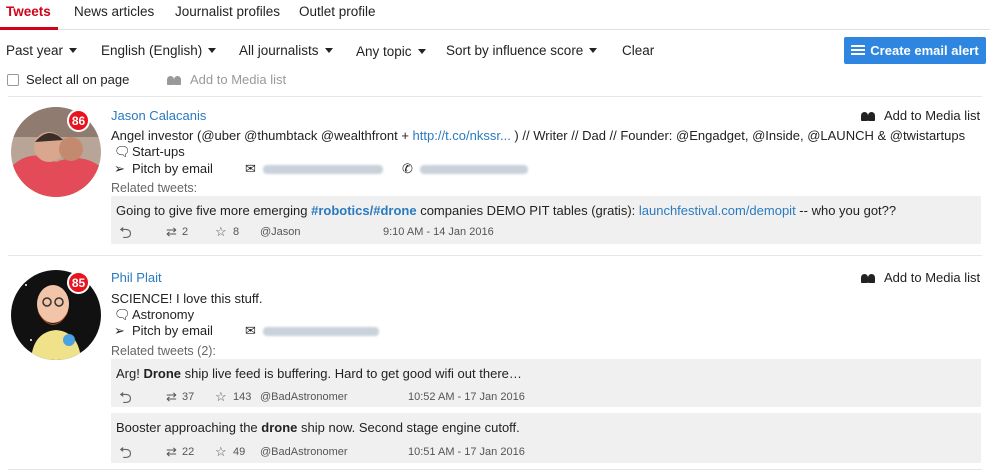 Image resolution: width=990 pixels, height=474 pixels. What do you see at coordinates (13, 80) in the screenshot?
I see `select-all-checkbox` at bounding box center [13, 80].